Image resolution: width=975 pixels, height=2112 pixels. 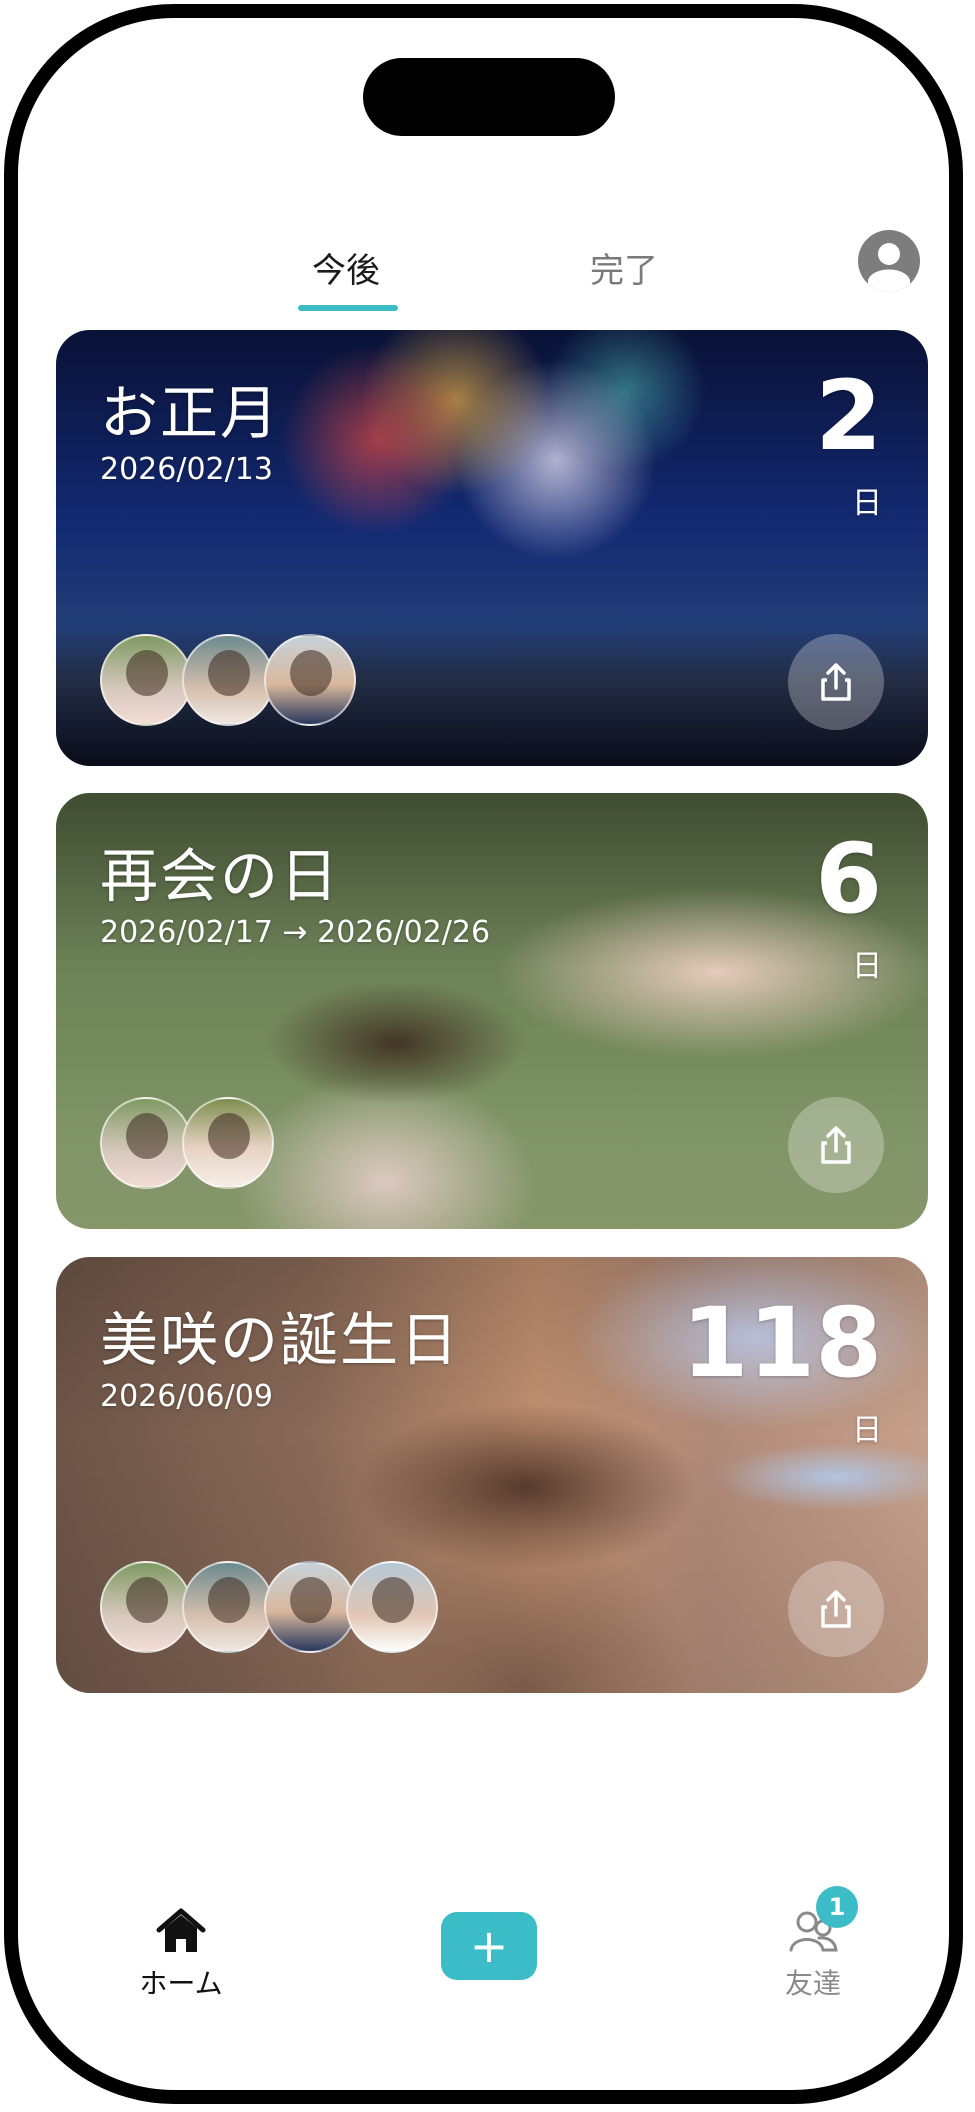 I want to click on tab-done: 完了, so click(x=624, y=267).